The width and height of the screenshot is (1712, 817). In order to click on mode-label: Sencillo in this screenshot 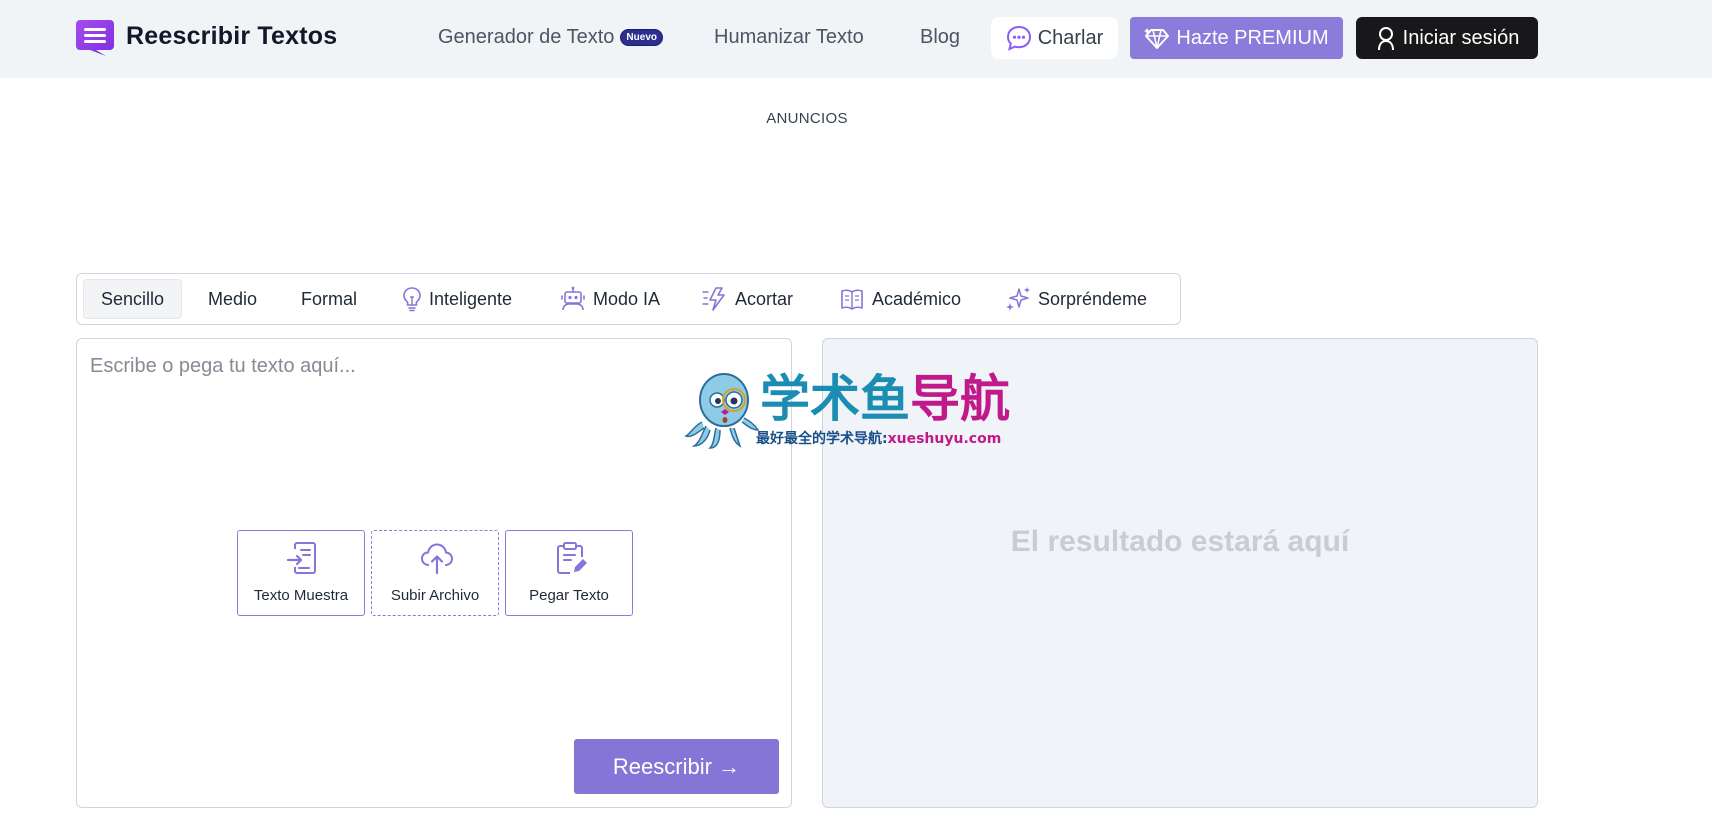, I will do `click(133, 298)`.